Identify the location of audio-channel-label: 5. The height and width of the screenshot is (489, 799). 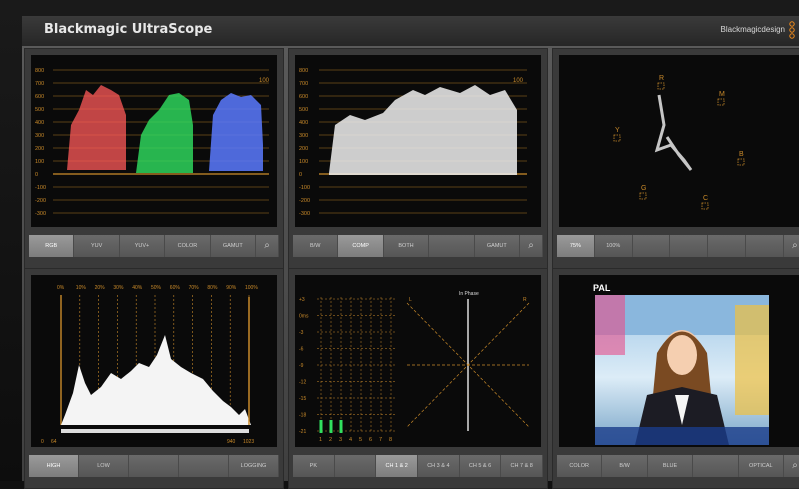
(360, 440).